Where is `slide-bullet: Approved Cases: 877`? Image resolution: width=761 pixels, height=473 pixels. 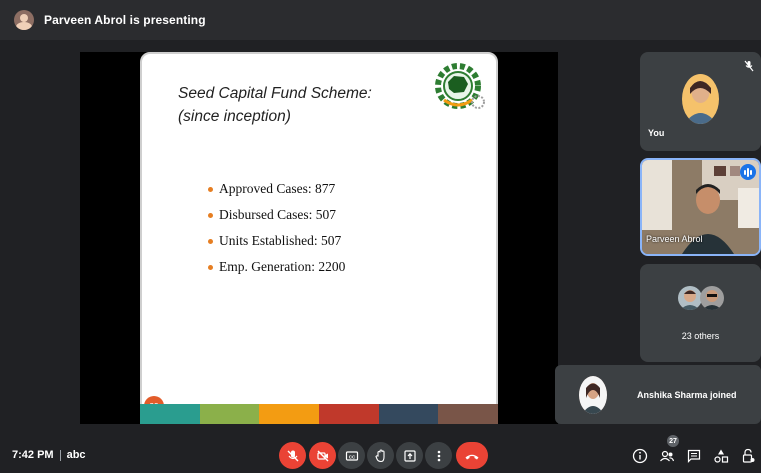 slide-bullet: Approved Cases: 877 is located at coordinates (276, 189).